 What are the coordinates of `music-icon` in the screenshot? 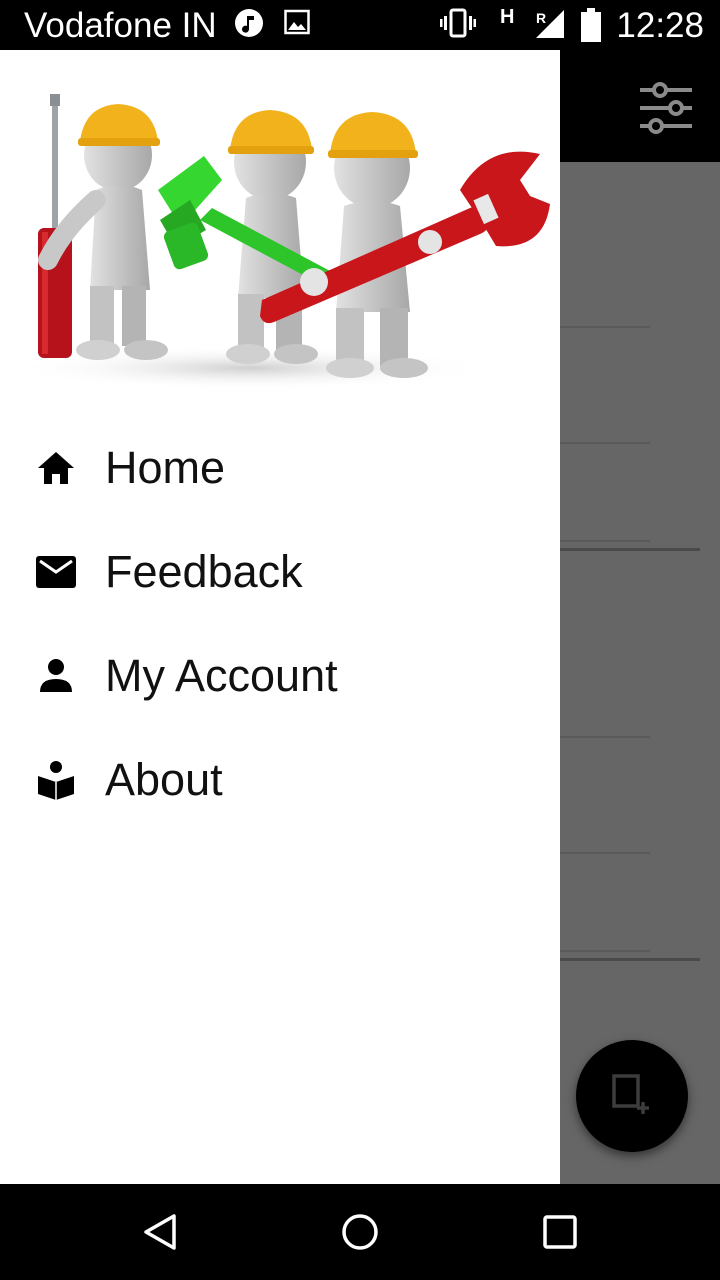 It's located at (249, 25).